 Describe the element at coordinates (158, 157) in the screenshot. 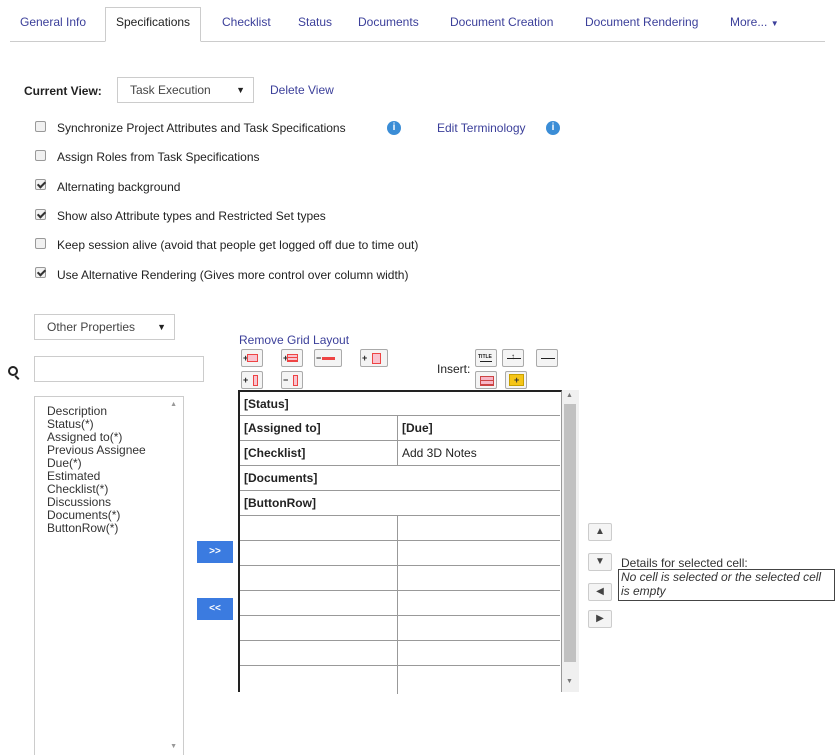

I see `assign-roles-label: Assign Roles from Task Specifications` at that location.